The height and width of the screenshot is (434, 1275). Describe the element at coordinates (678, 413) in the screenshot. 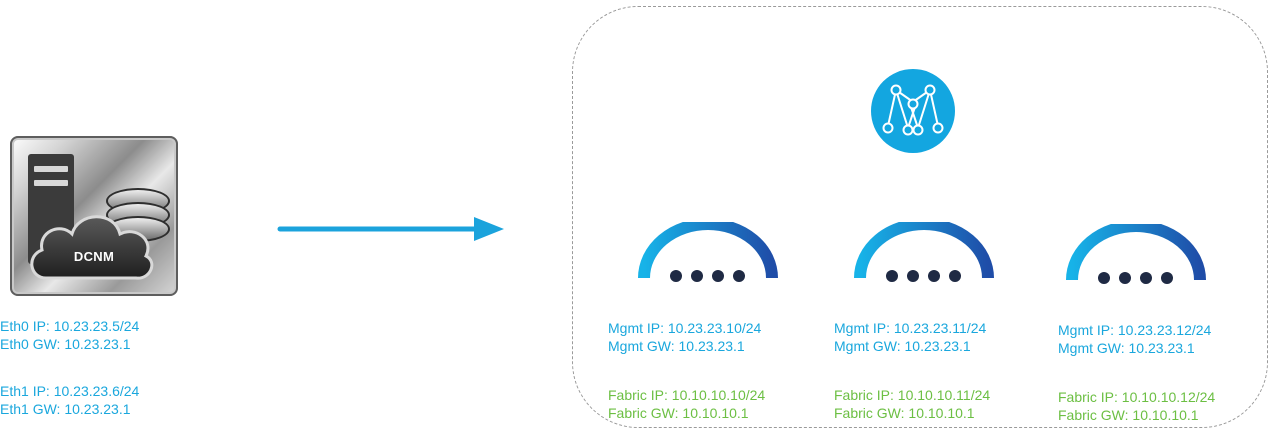

I see `node1-fabric-gw: Fabric GW: 10.10.10.1` at that location.